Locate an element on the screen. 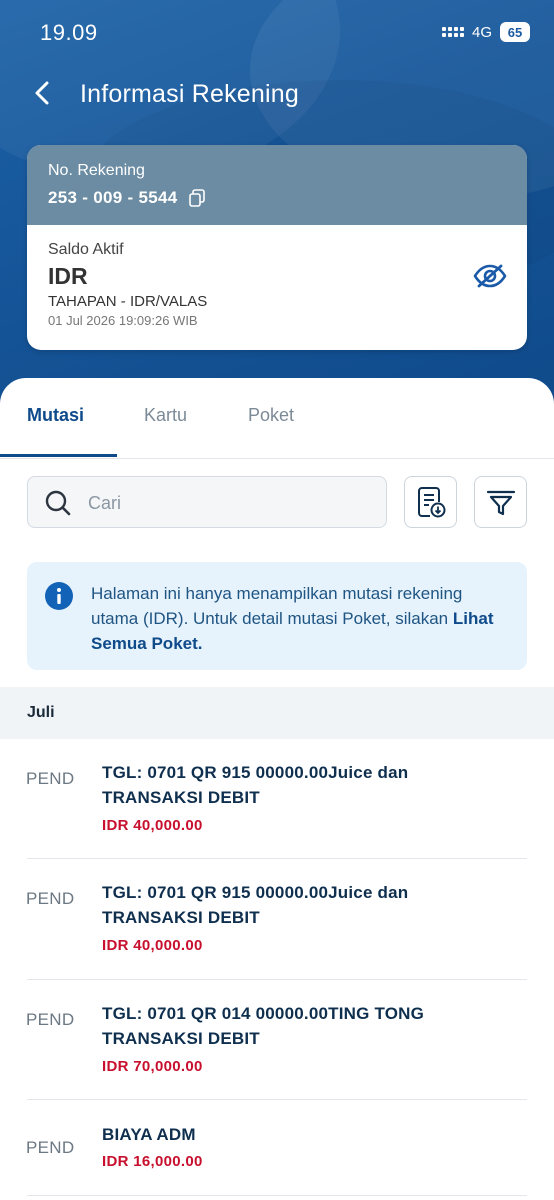 Image resolution: width=554 pixels, height=1200 pixels. back-arrow-icon is located at coordinates (43, 93).